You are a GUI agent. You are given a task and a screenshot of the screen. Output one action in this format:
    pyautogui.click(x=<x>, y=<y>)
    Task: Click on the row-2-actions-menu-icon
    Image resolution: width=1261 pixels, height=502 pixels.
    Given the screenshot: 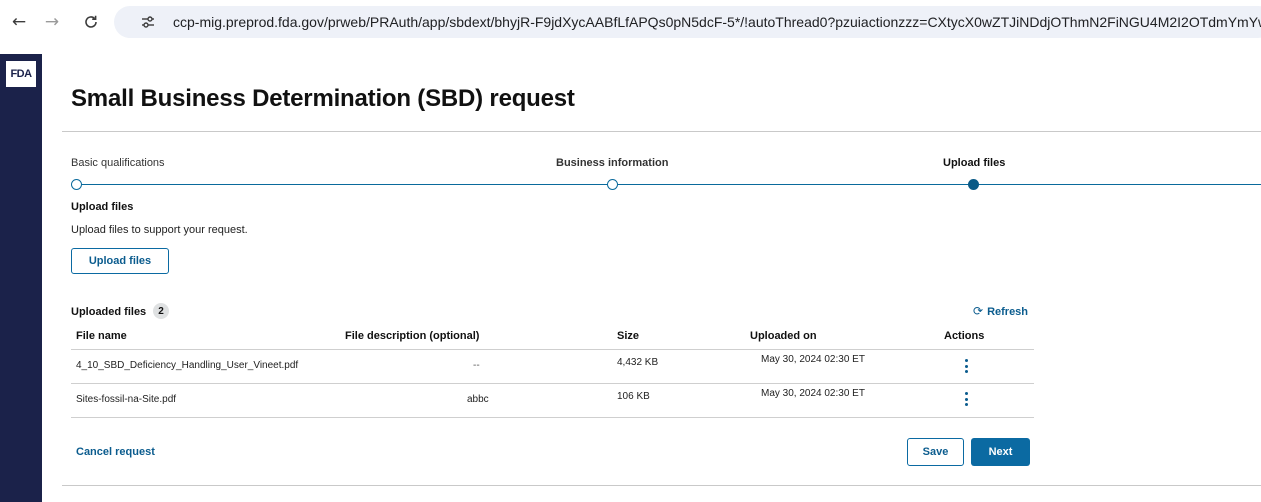 What is the action you would take?
    pyautogui.click(x=966, y=399)
    